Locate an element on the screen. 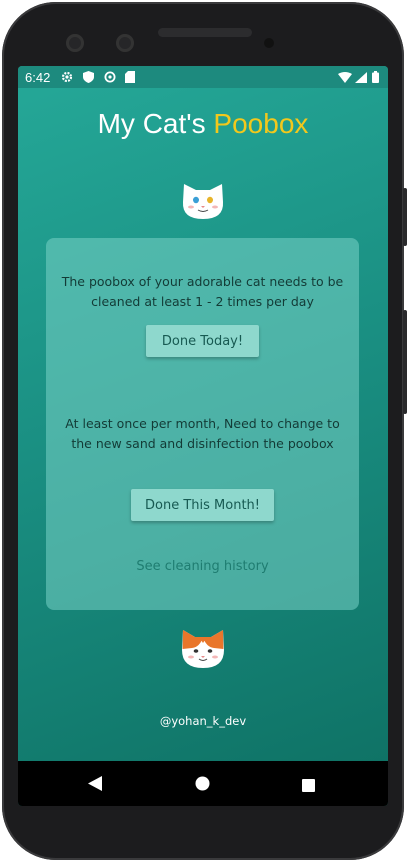  sd-card-icon is located at coordinates (130, 77).